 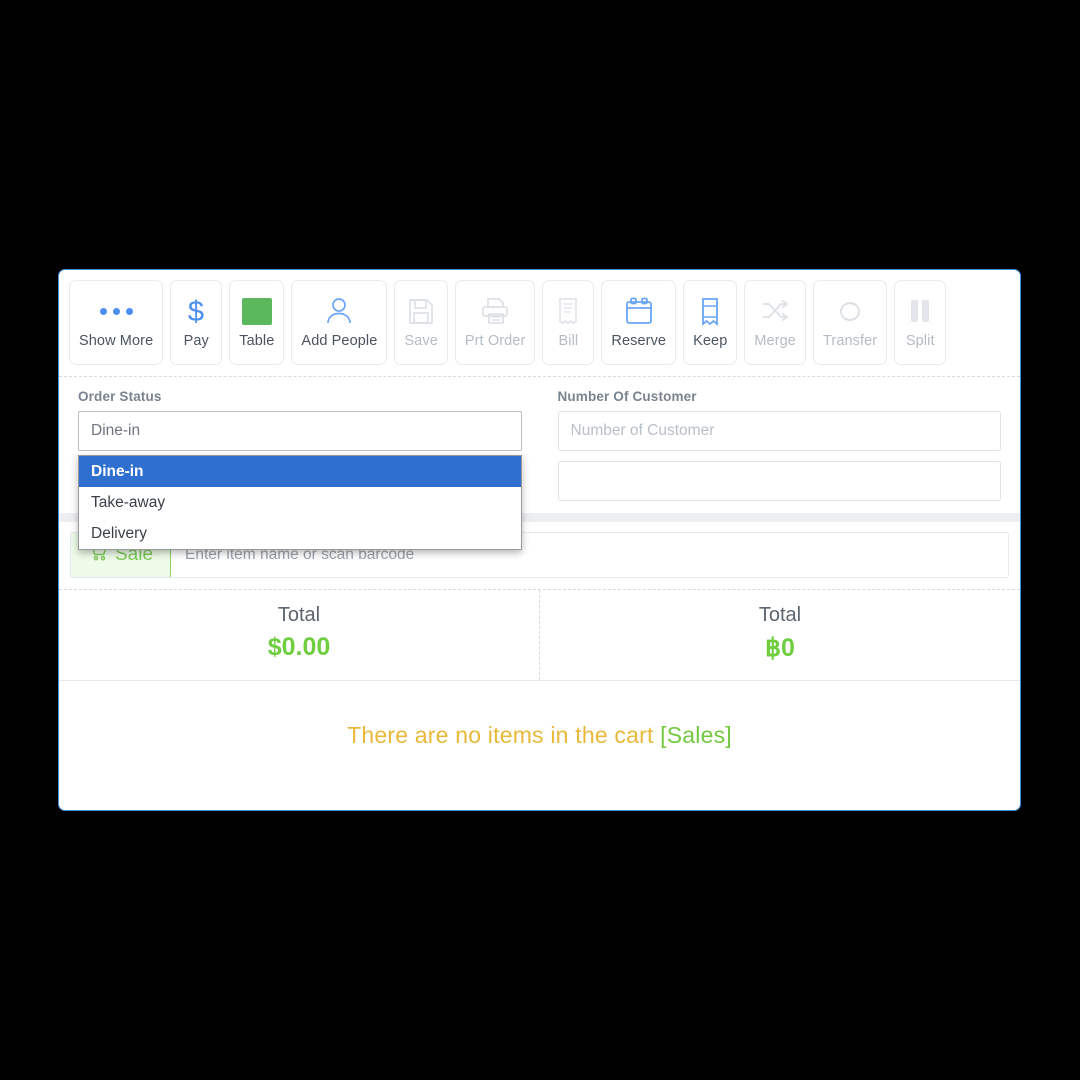 I want to click on toolbar-button-transfer: Transfer, so click(x=850, y=322).